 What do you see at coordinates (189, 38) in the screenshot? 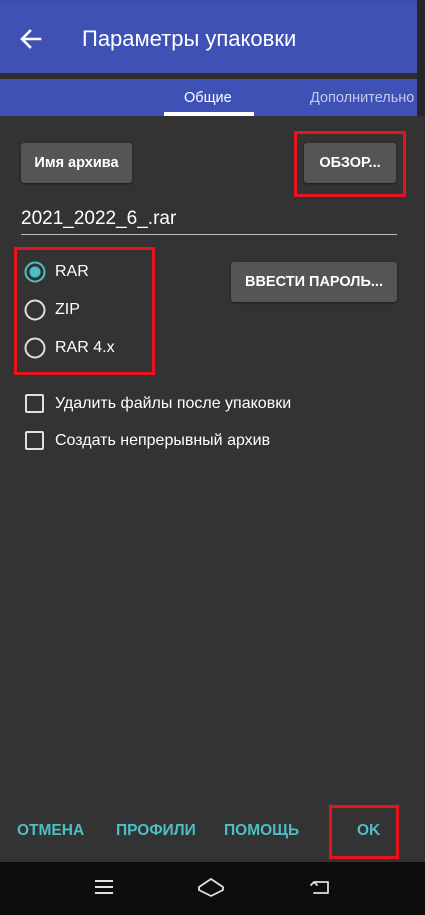
I see `page-title: Параметры упаковки` at bounding box center [189, 38].